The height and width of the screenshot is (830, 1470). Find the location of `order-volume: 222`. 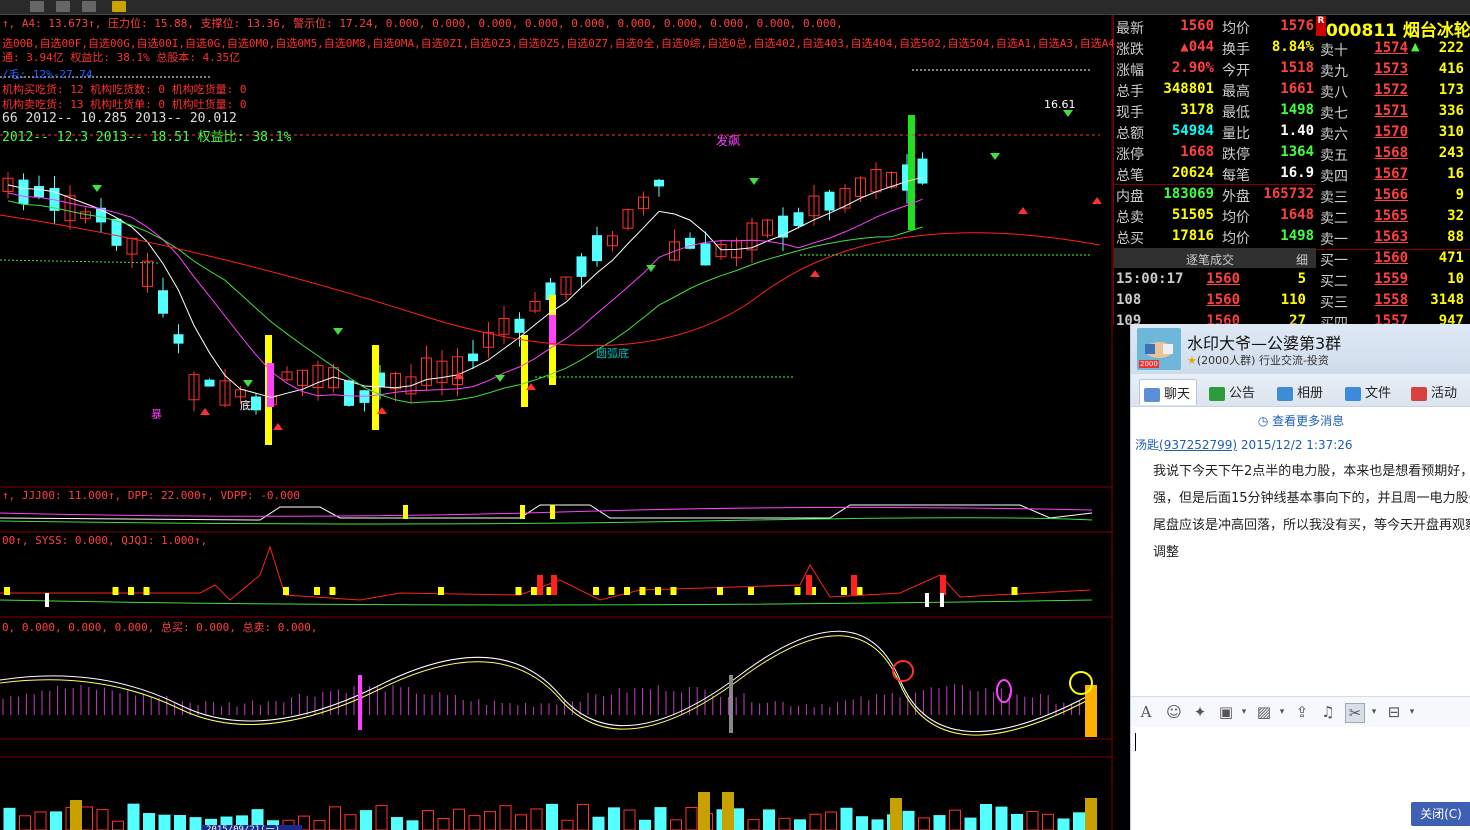

order-volume: 222 is located at coordinates (1451, 48).